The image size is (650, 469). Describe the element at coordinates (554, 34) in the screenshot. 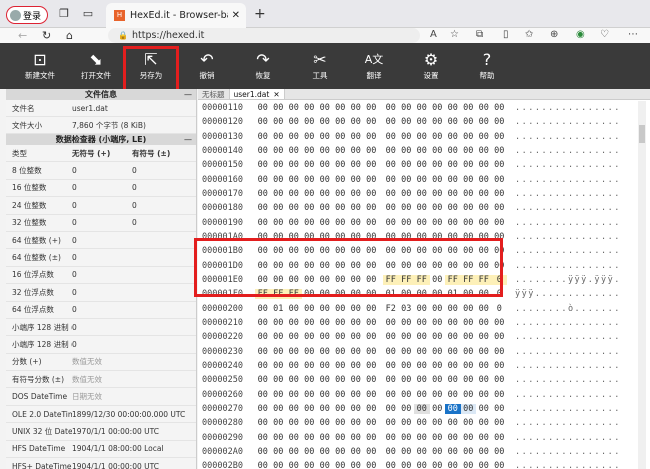

I see `collections-icon: ⊕` at that location.